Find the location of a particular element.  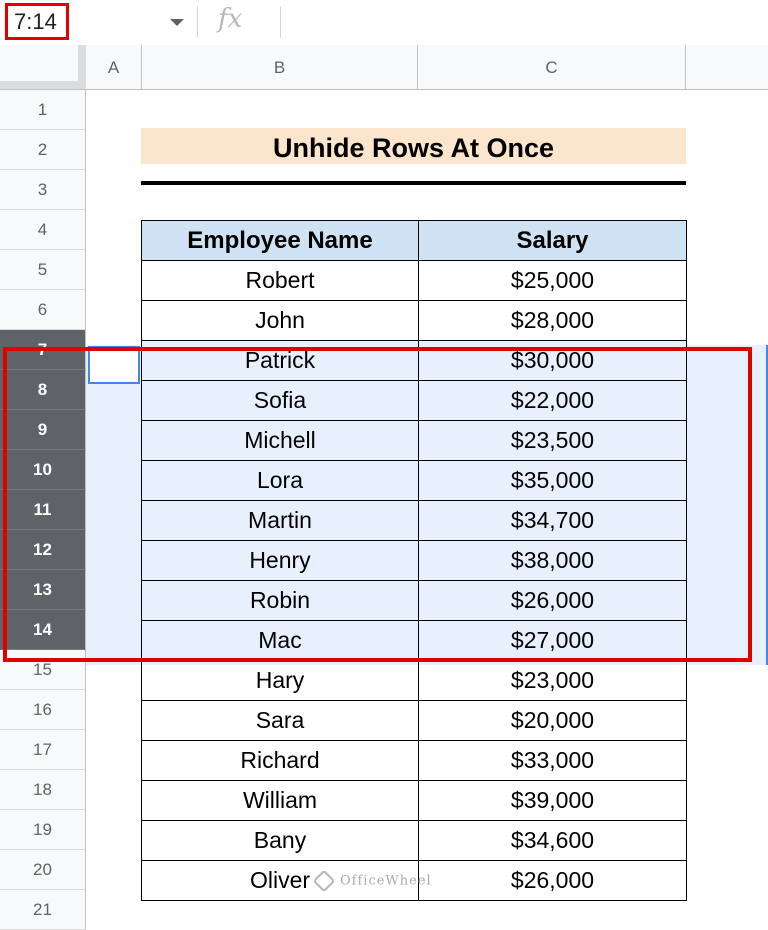

formula-bar: 7:14 fx is located at coordinates (384, 23).